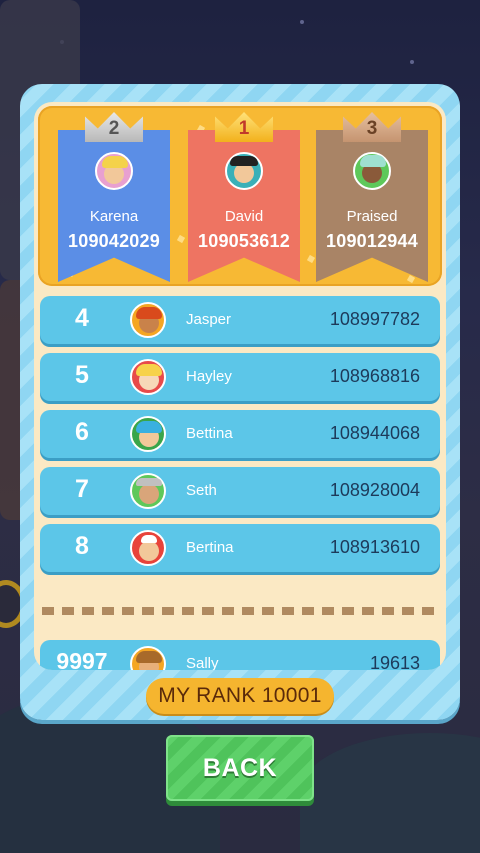 This screenshot has width=480, height=853. Describe the element at coordinates (240, 491) in the screenshot. I see `leaderboard-row: 7 Seth 108928004` at that location.